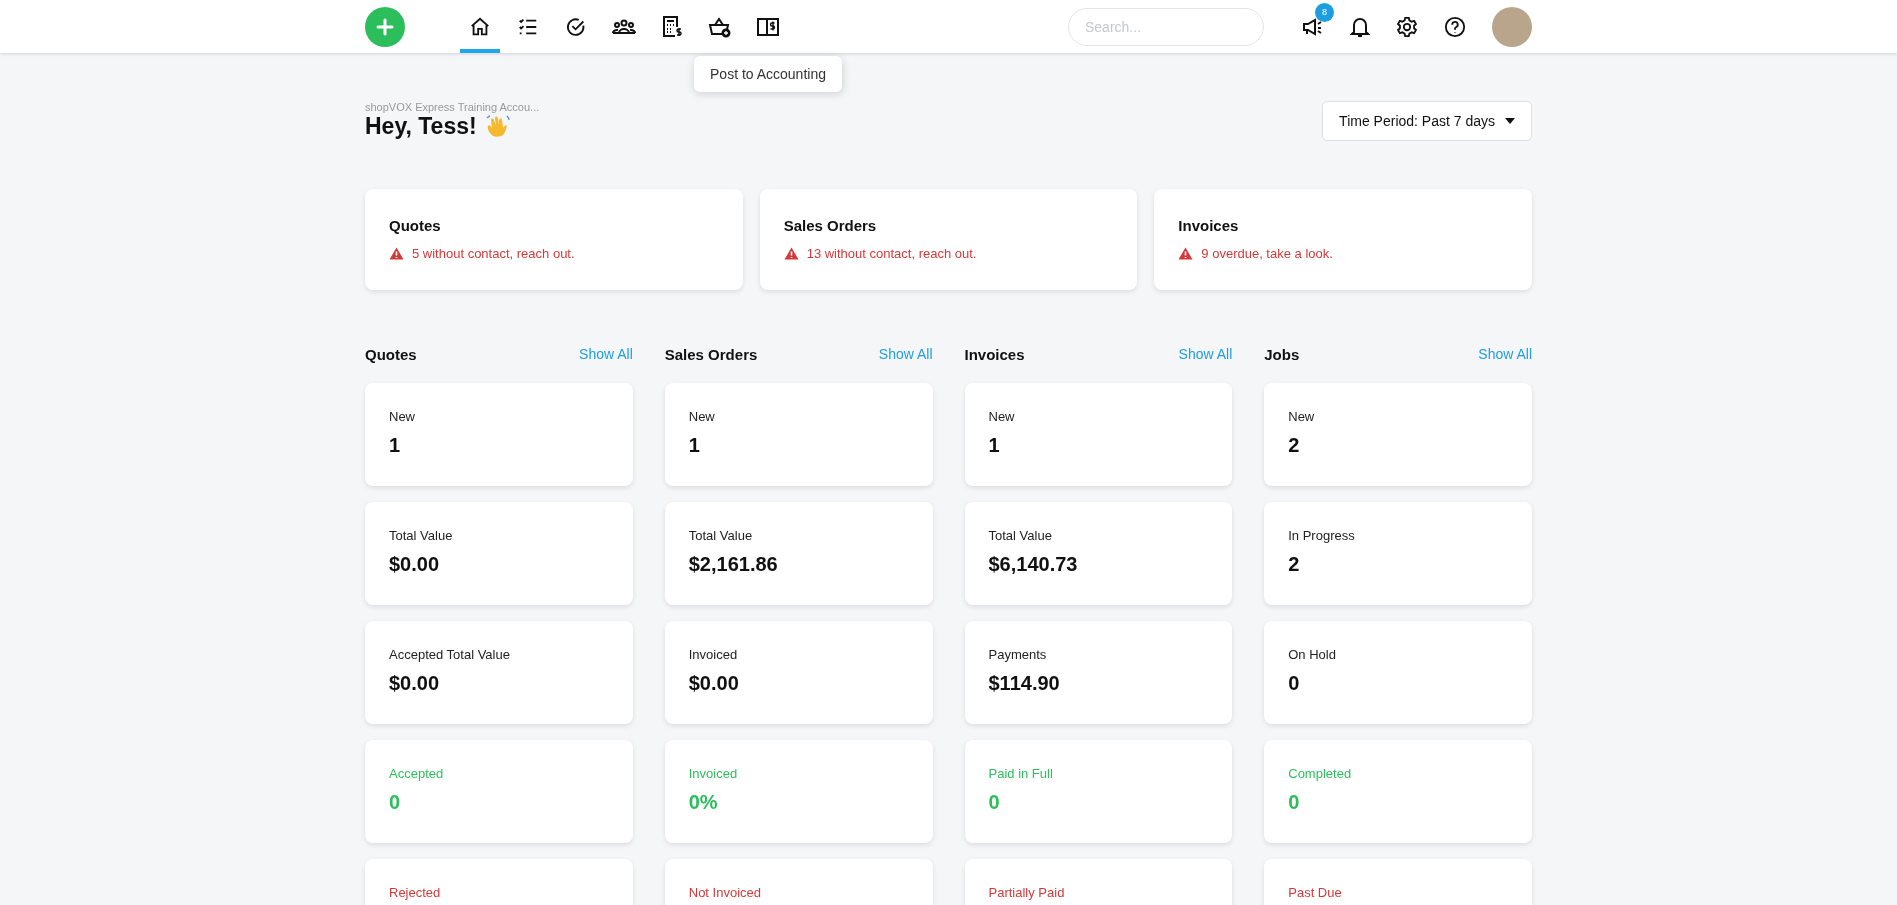 This screenshot has width=1897, height=905. Describe the element at coordinates (703, 802) in the screenshot. I see `stat-value: 0%` at that location.